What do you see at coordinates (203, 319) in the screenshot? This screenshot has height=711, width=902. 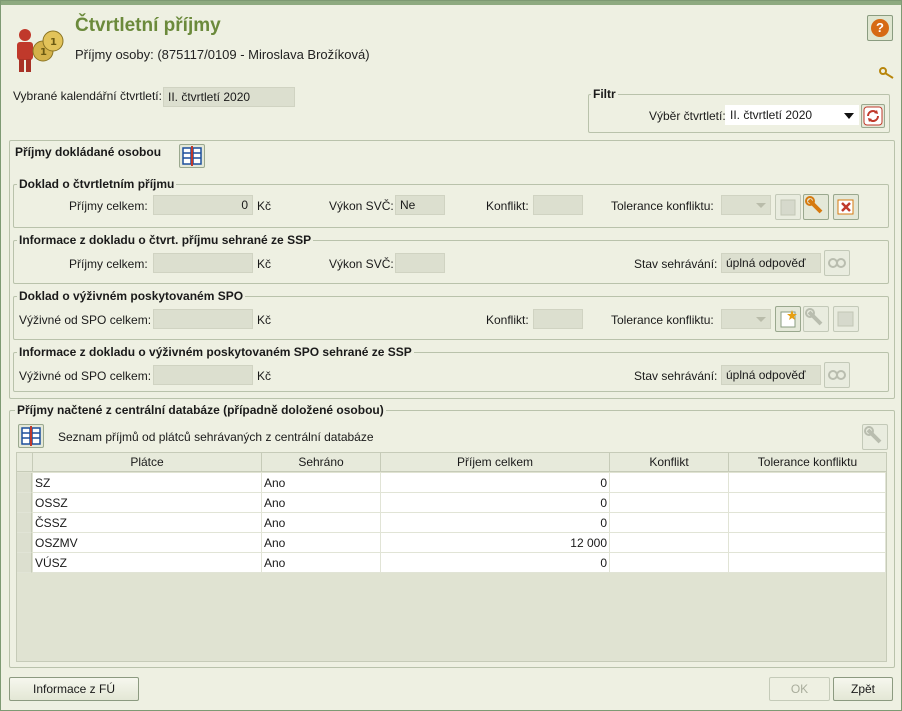 I see `alimony-field` at bounding box center [203, 319].